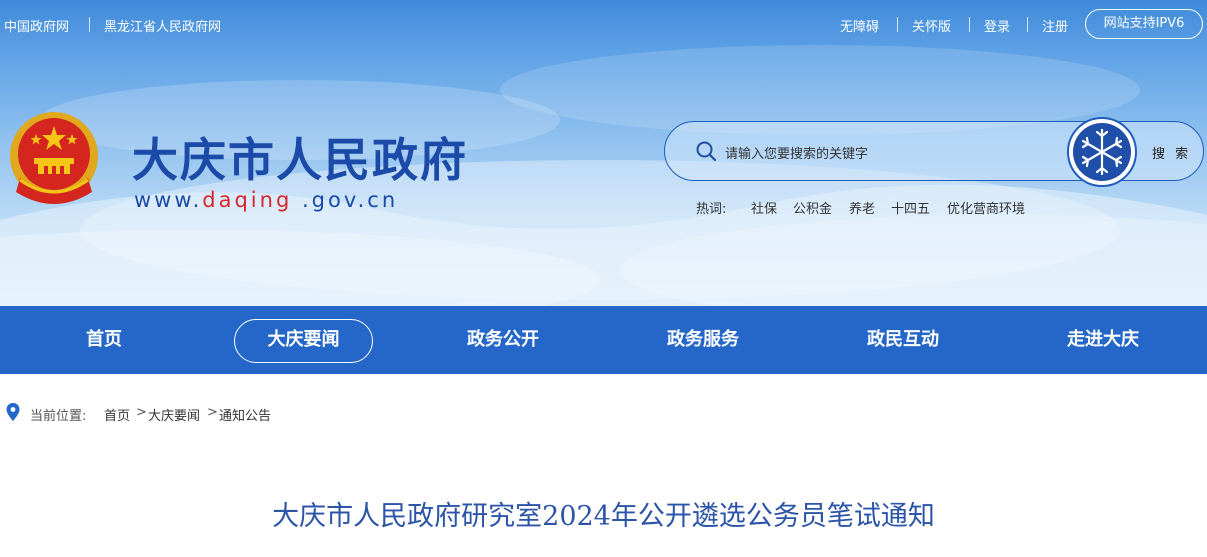  I want to click on top-bar: 中国政府网 黑龙江省人民政府网 无障碍 关怀版 登录 注册 网站支持IPV6, so click(603, 25).